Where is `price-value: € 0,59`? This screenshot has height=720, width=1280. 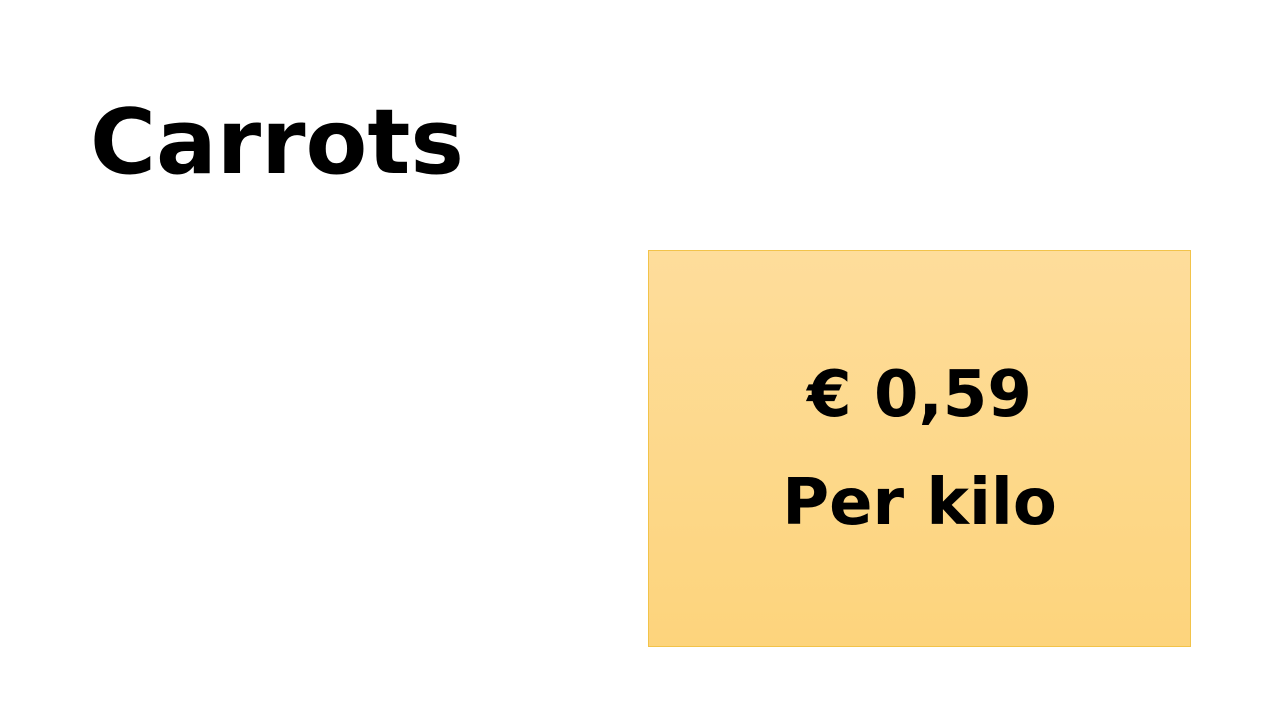 price-value: € 0,59 is located at coordinates (919, 394).